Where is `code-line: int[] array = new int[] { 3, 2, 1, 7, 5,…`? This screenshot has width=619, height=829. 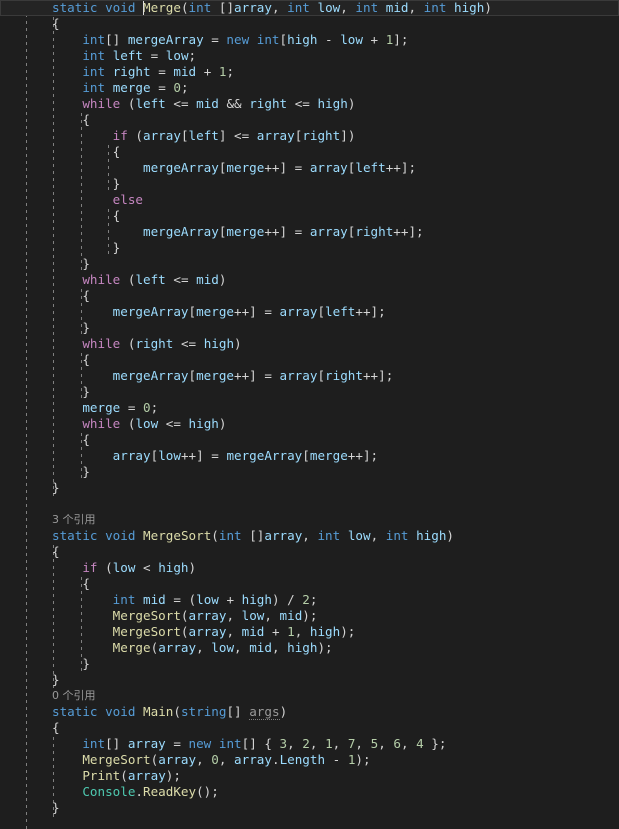
code-line: int[] array = new int[] { 3, 2, 1, 7, 5,… is located at coordinates (309, 744).